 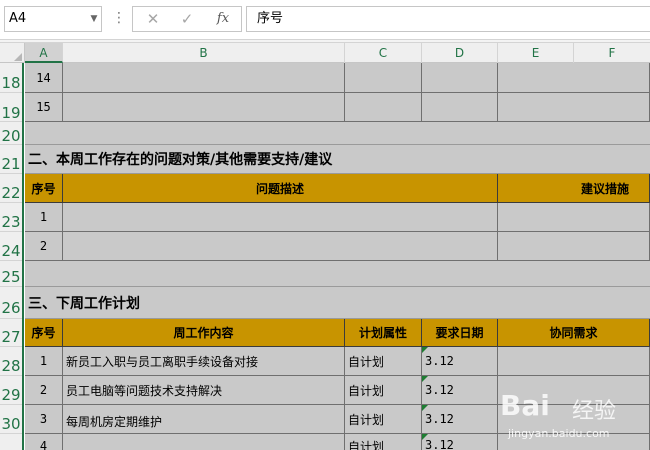 What do you see at coordinates (11, 188) in the screenshot?
I see `row-header-22: 22` at bounding box center [11, 188].